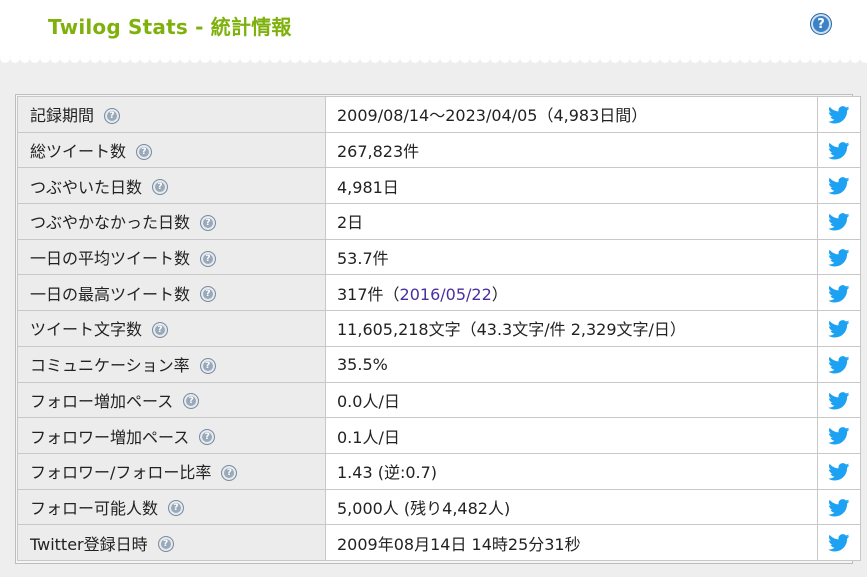 This screenshot has height=577, width=867. Describe the element at coordinates (110, 366) in the screenshot. I see `stat-label: コミュニケーション率` at that location.